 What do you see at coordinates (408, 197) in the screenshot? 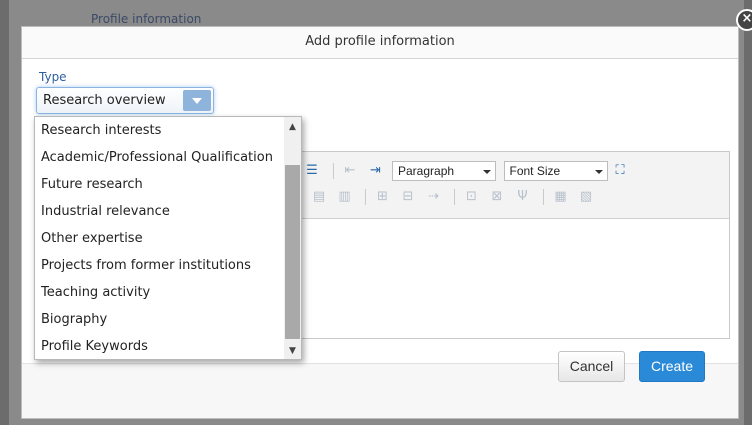
I see `table-merge-icon: ⊟` at bounding box center [408, 197].